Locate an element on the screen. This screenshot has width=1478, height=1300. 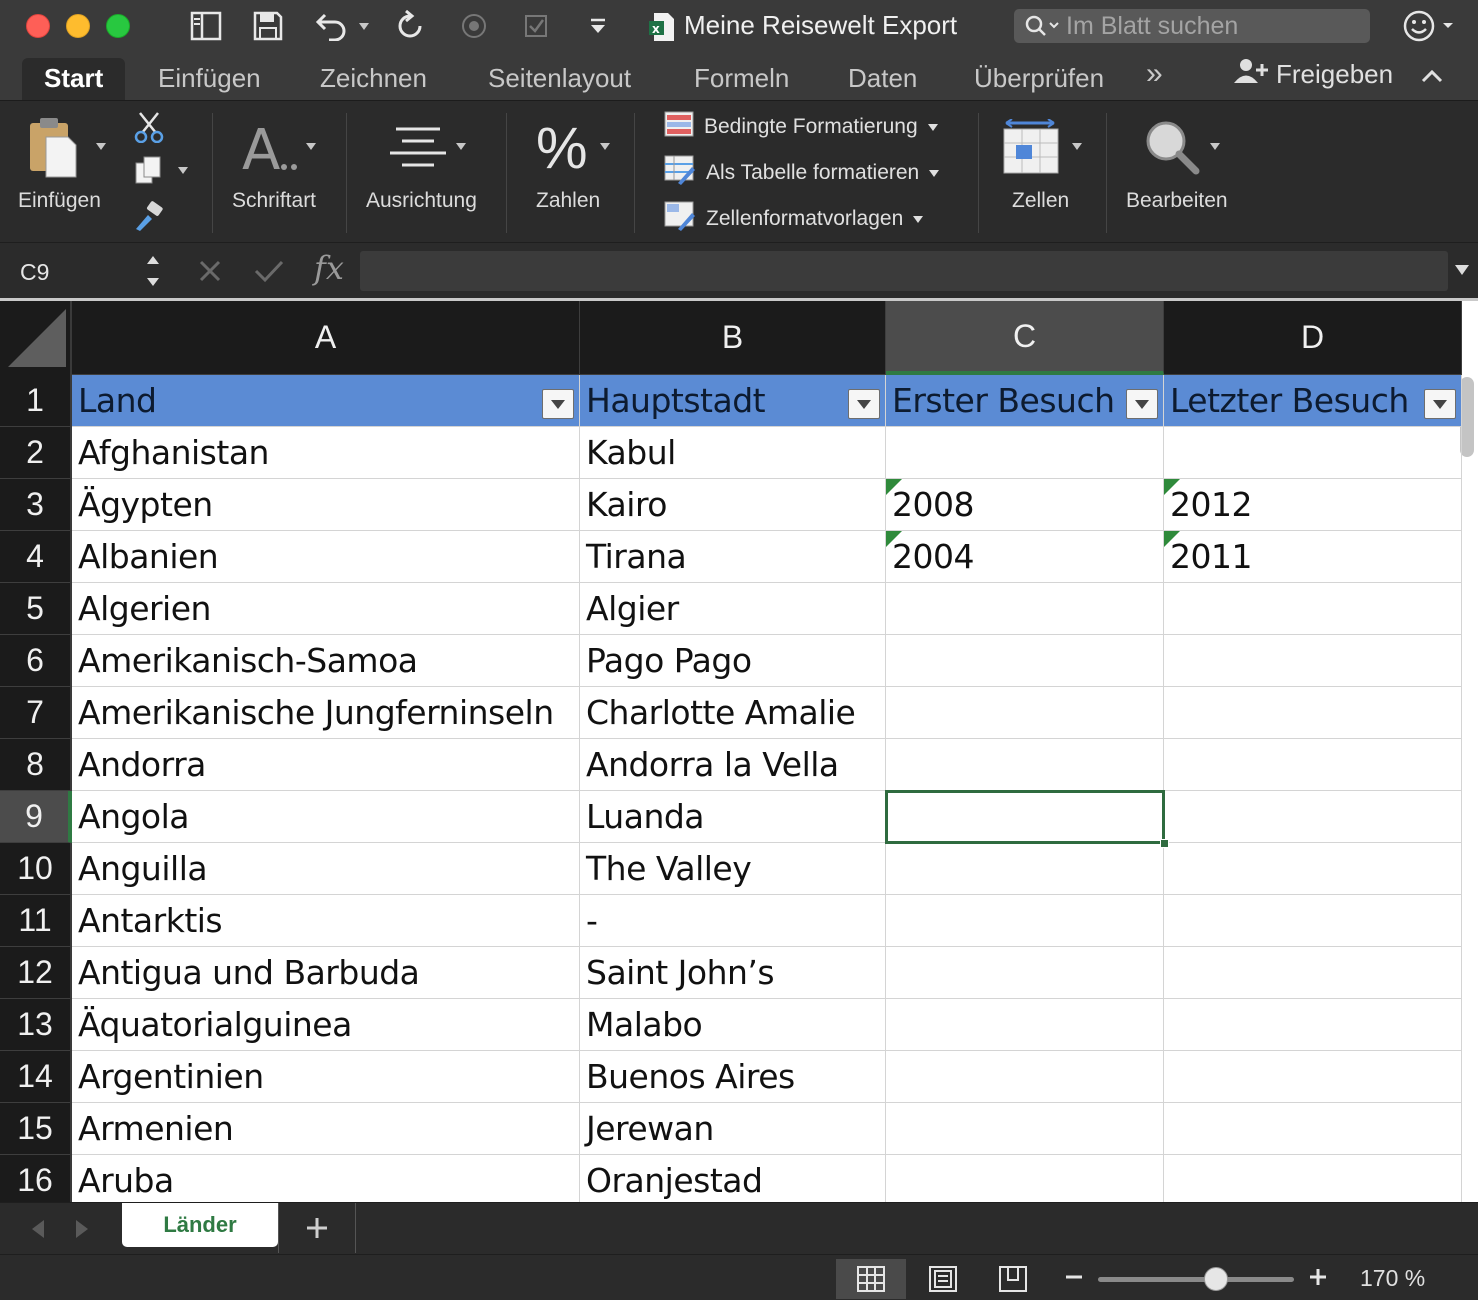
alignment-icon is located at coordinates (418, 149).